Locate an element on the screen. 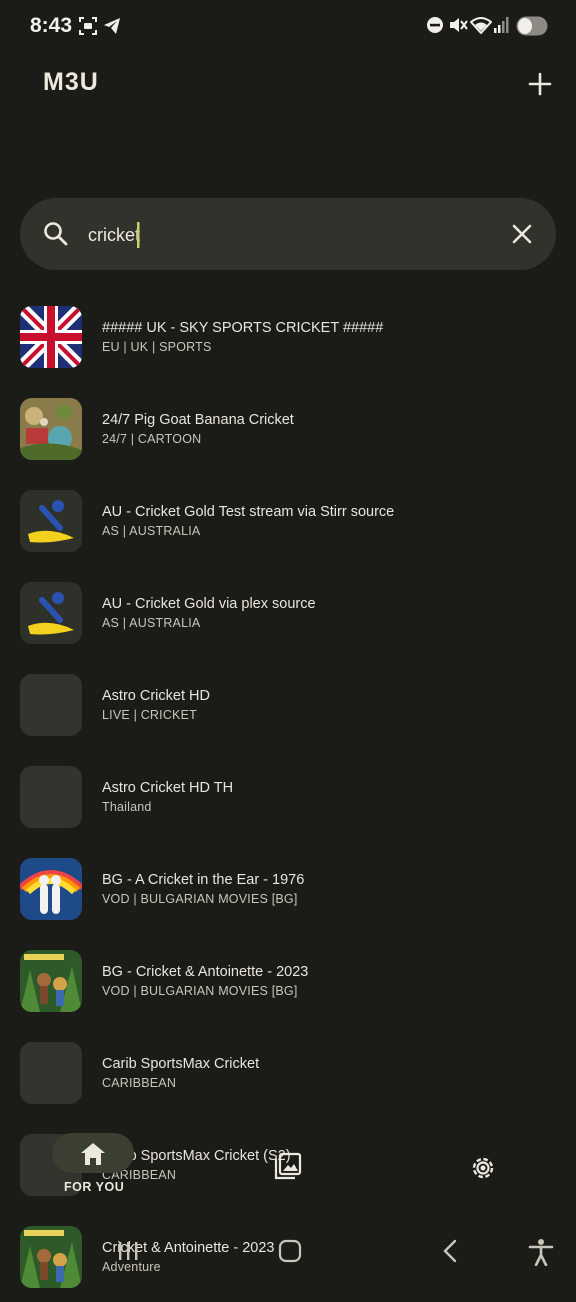 The width and height of the screenshot is (576, 1302). channel-subtitle: Thailand is located at coordinates (127, 807).